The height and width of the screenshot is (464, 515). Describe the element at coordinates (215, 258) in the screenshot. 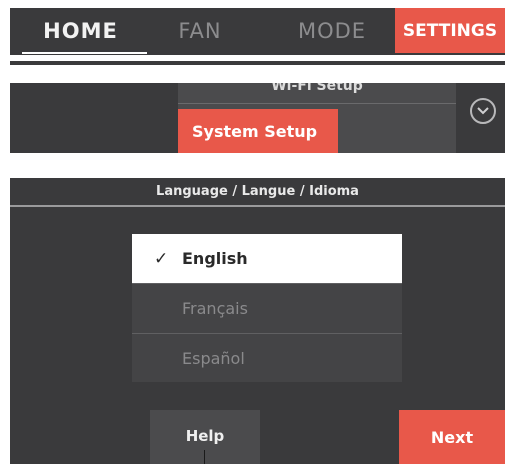

I see `language-label: English` at that location.